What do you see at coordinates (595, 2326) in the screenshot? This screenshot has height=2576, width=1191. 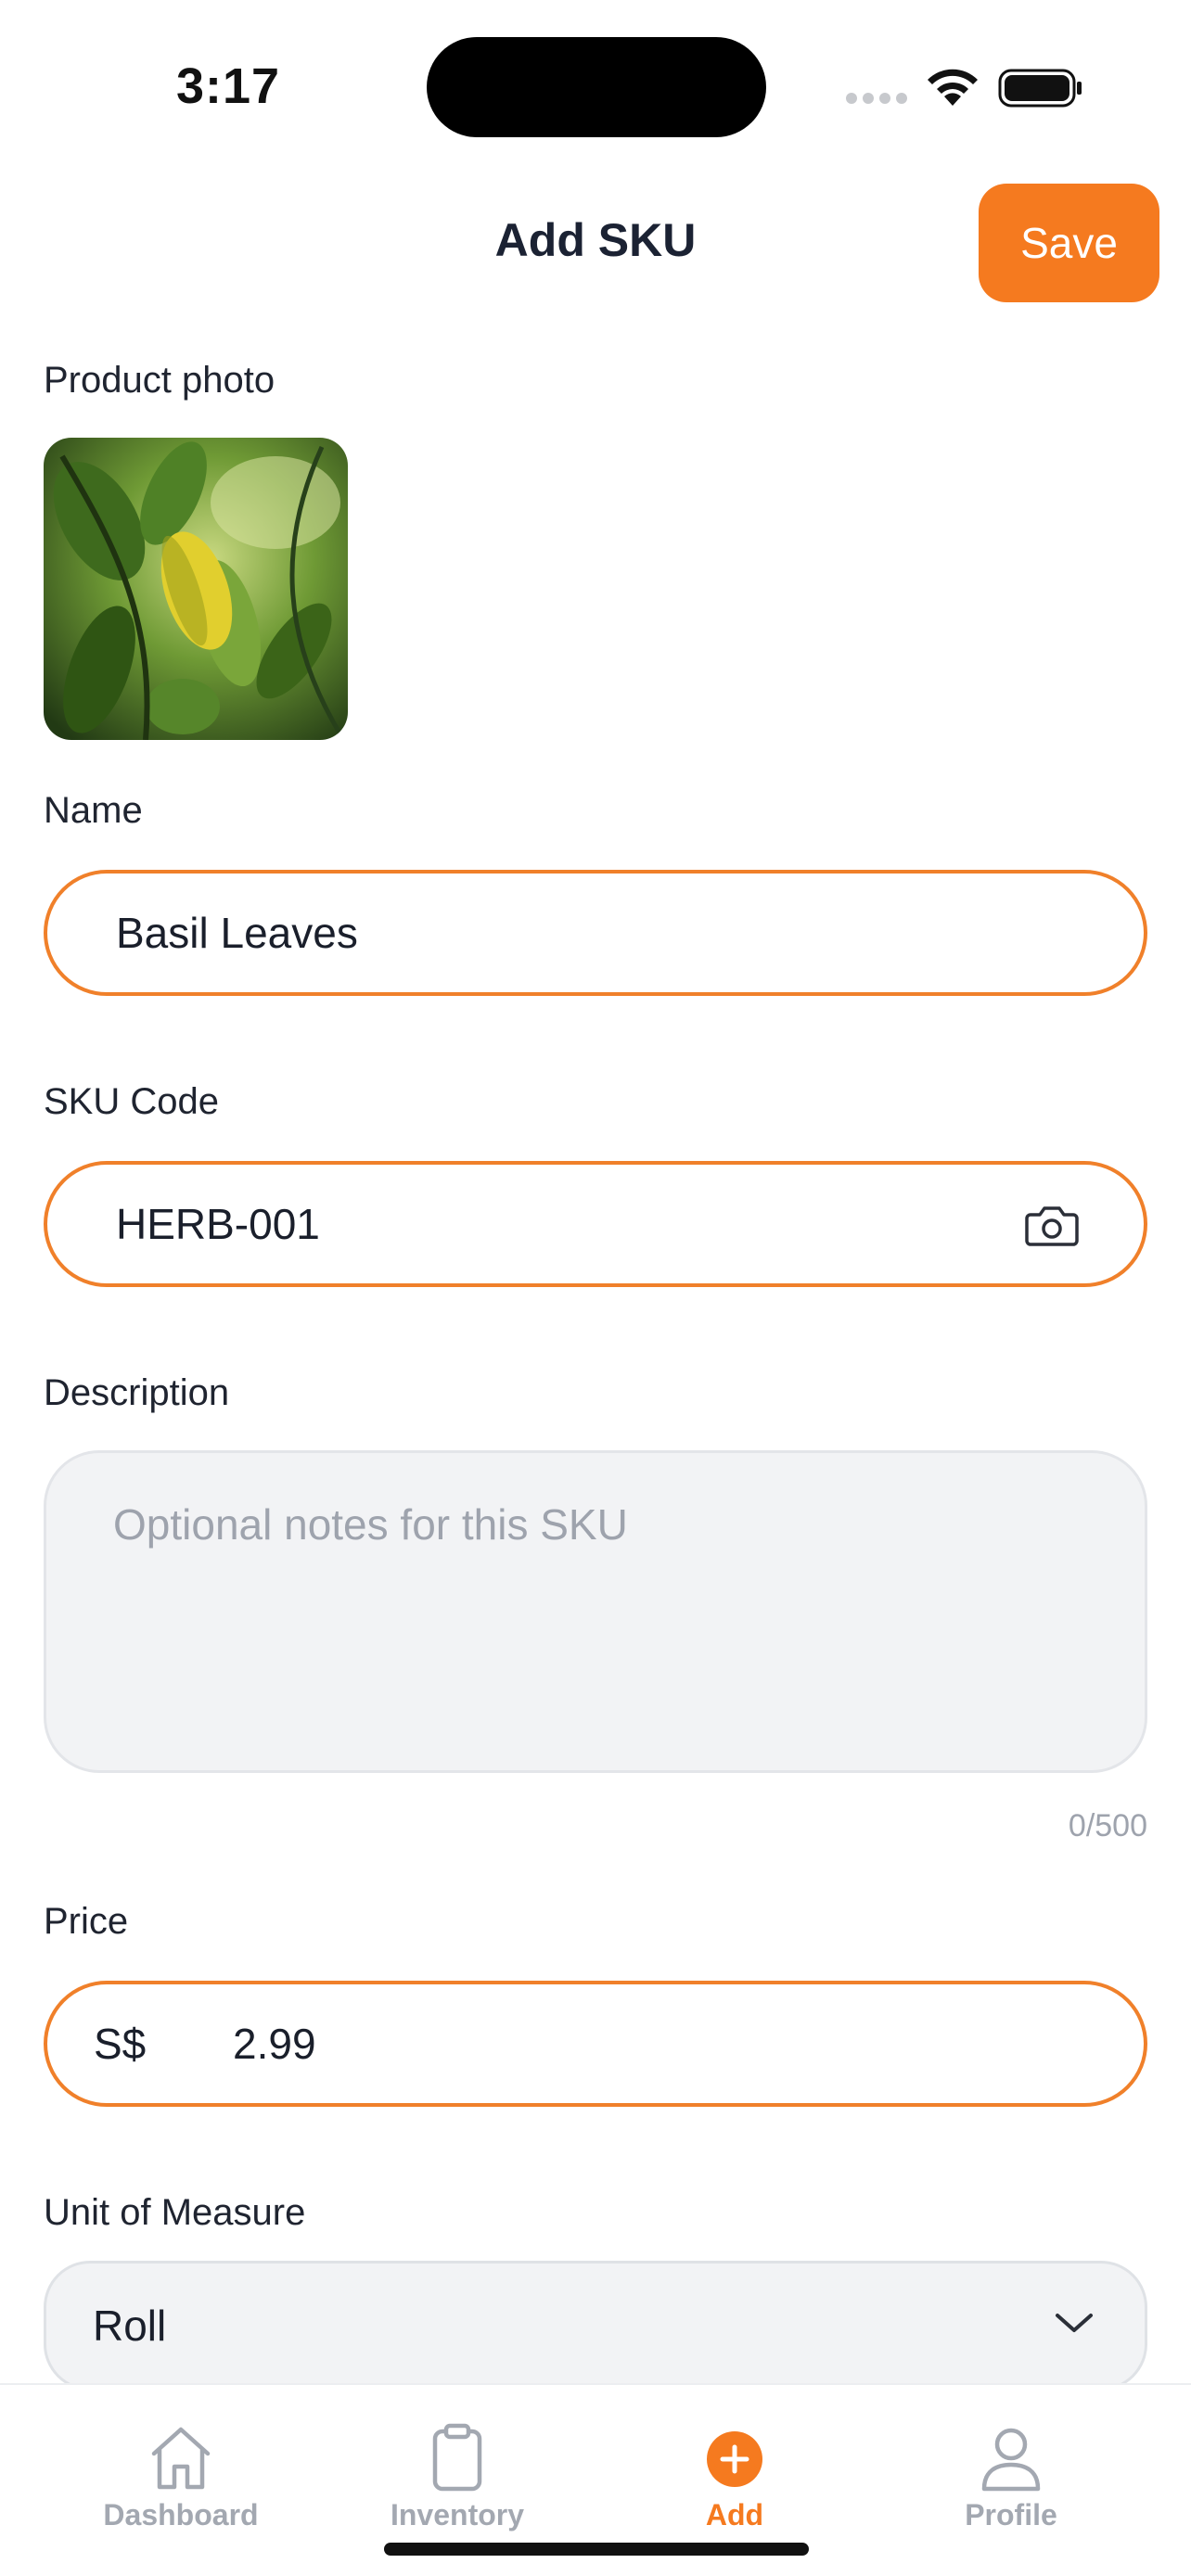 I see `unit-select: Roll` at bounding box center [595, 2326].